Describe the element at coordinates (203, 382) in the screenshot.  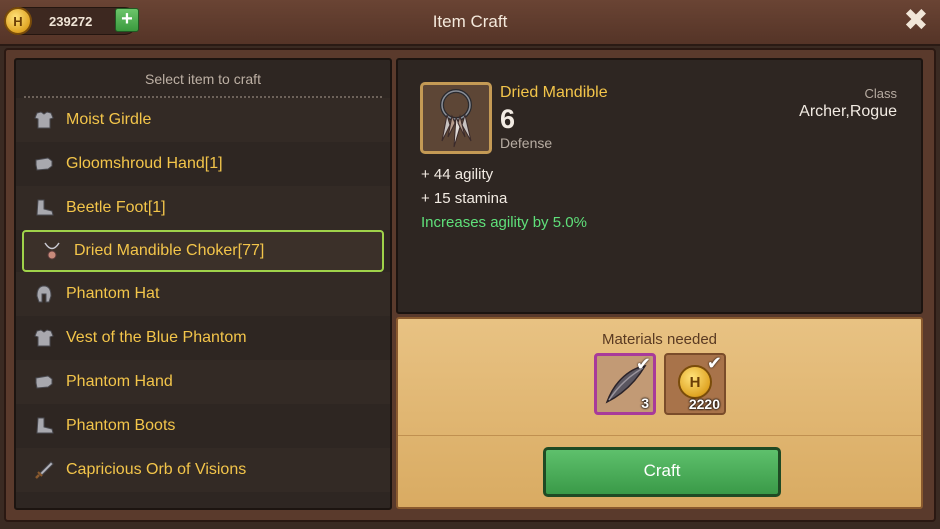
I see `list-item: Phantom Hand` at that location.